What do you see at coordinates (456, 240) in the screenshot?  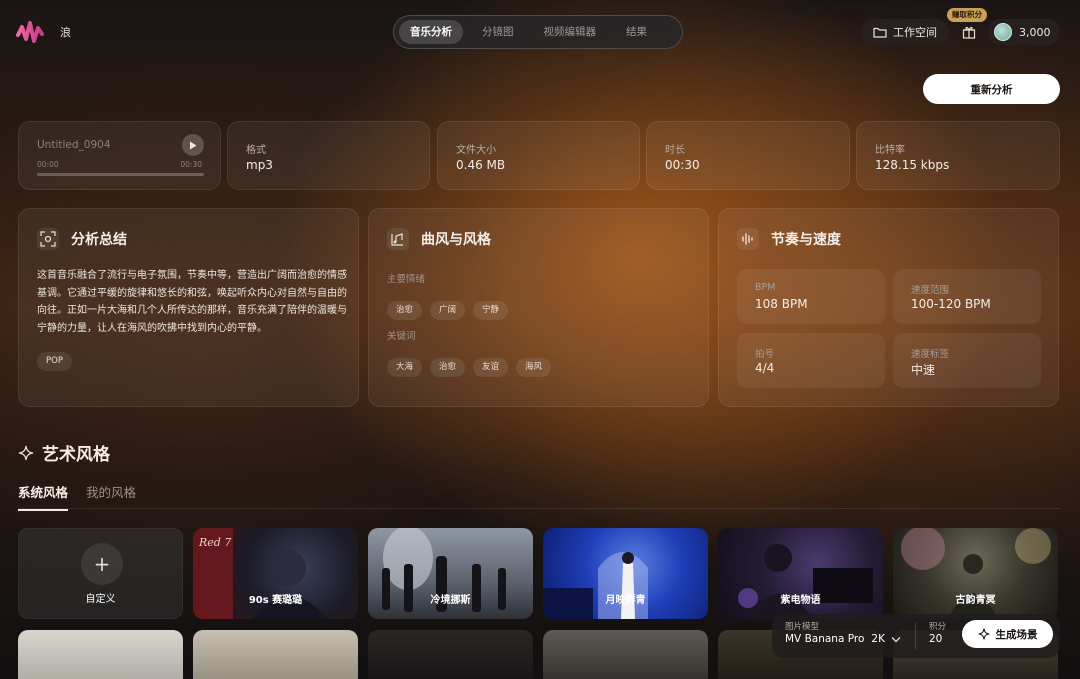 I see `style-title: 曲风与风格` at bounding box center [456, 240].